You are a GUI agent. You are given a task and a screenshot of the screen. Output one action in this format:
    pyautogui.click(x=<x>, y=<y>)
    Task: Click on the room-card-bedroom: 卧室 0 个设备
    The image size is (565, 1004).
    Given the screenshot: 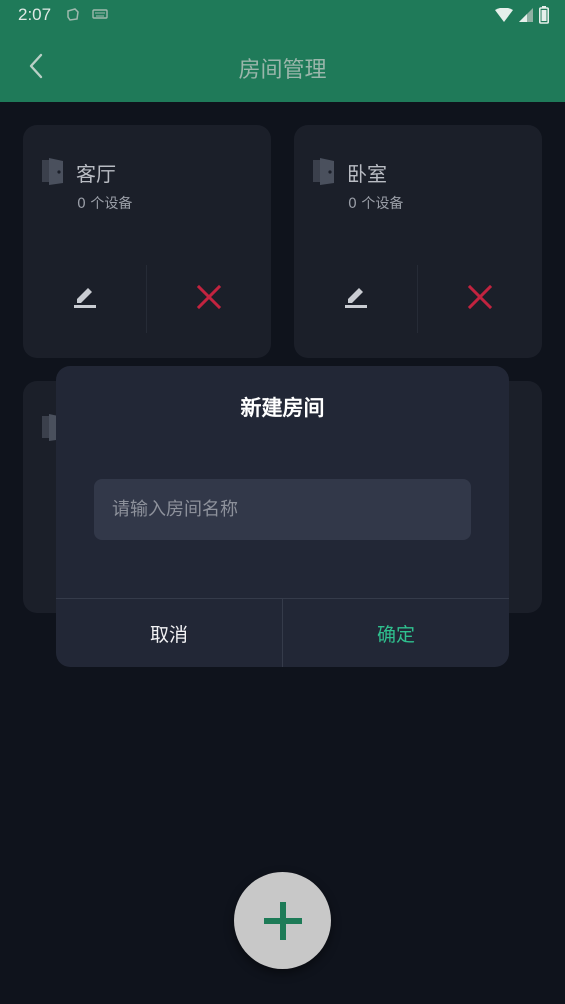 What is the action you would take?
    pyautogui.click(x=418, y=241)
    